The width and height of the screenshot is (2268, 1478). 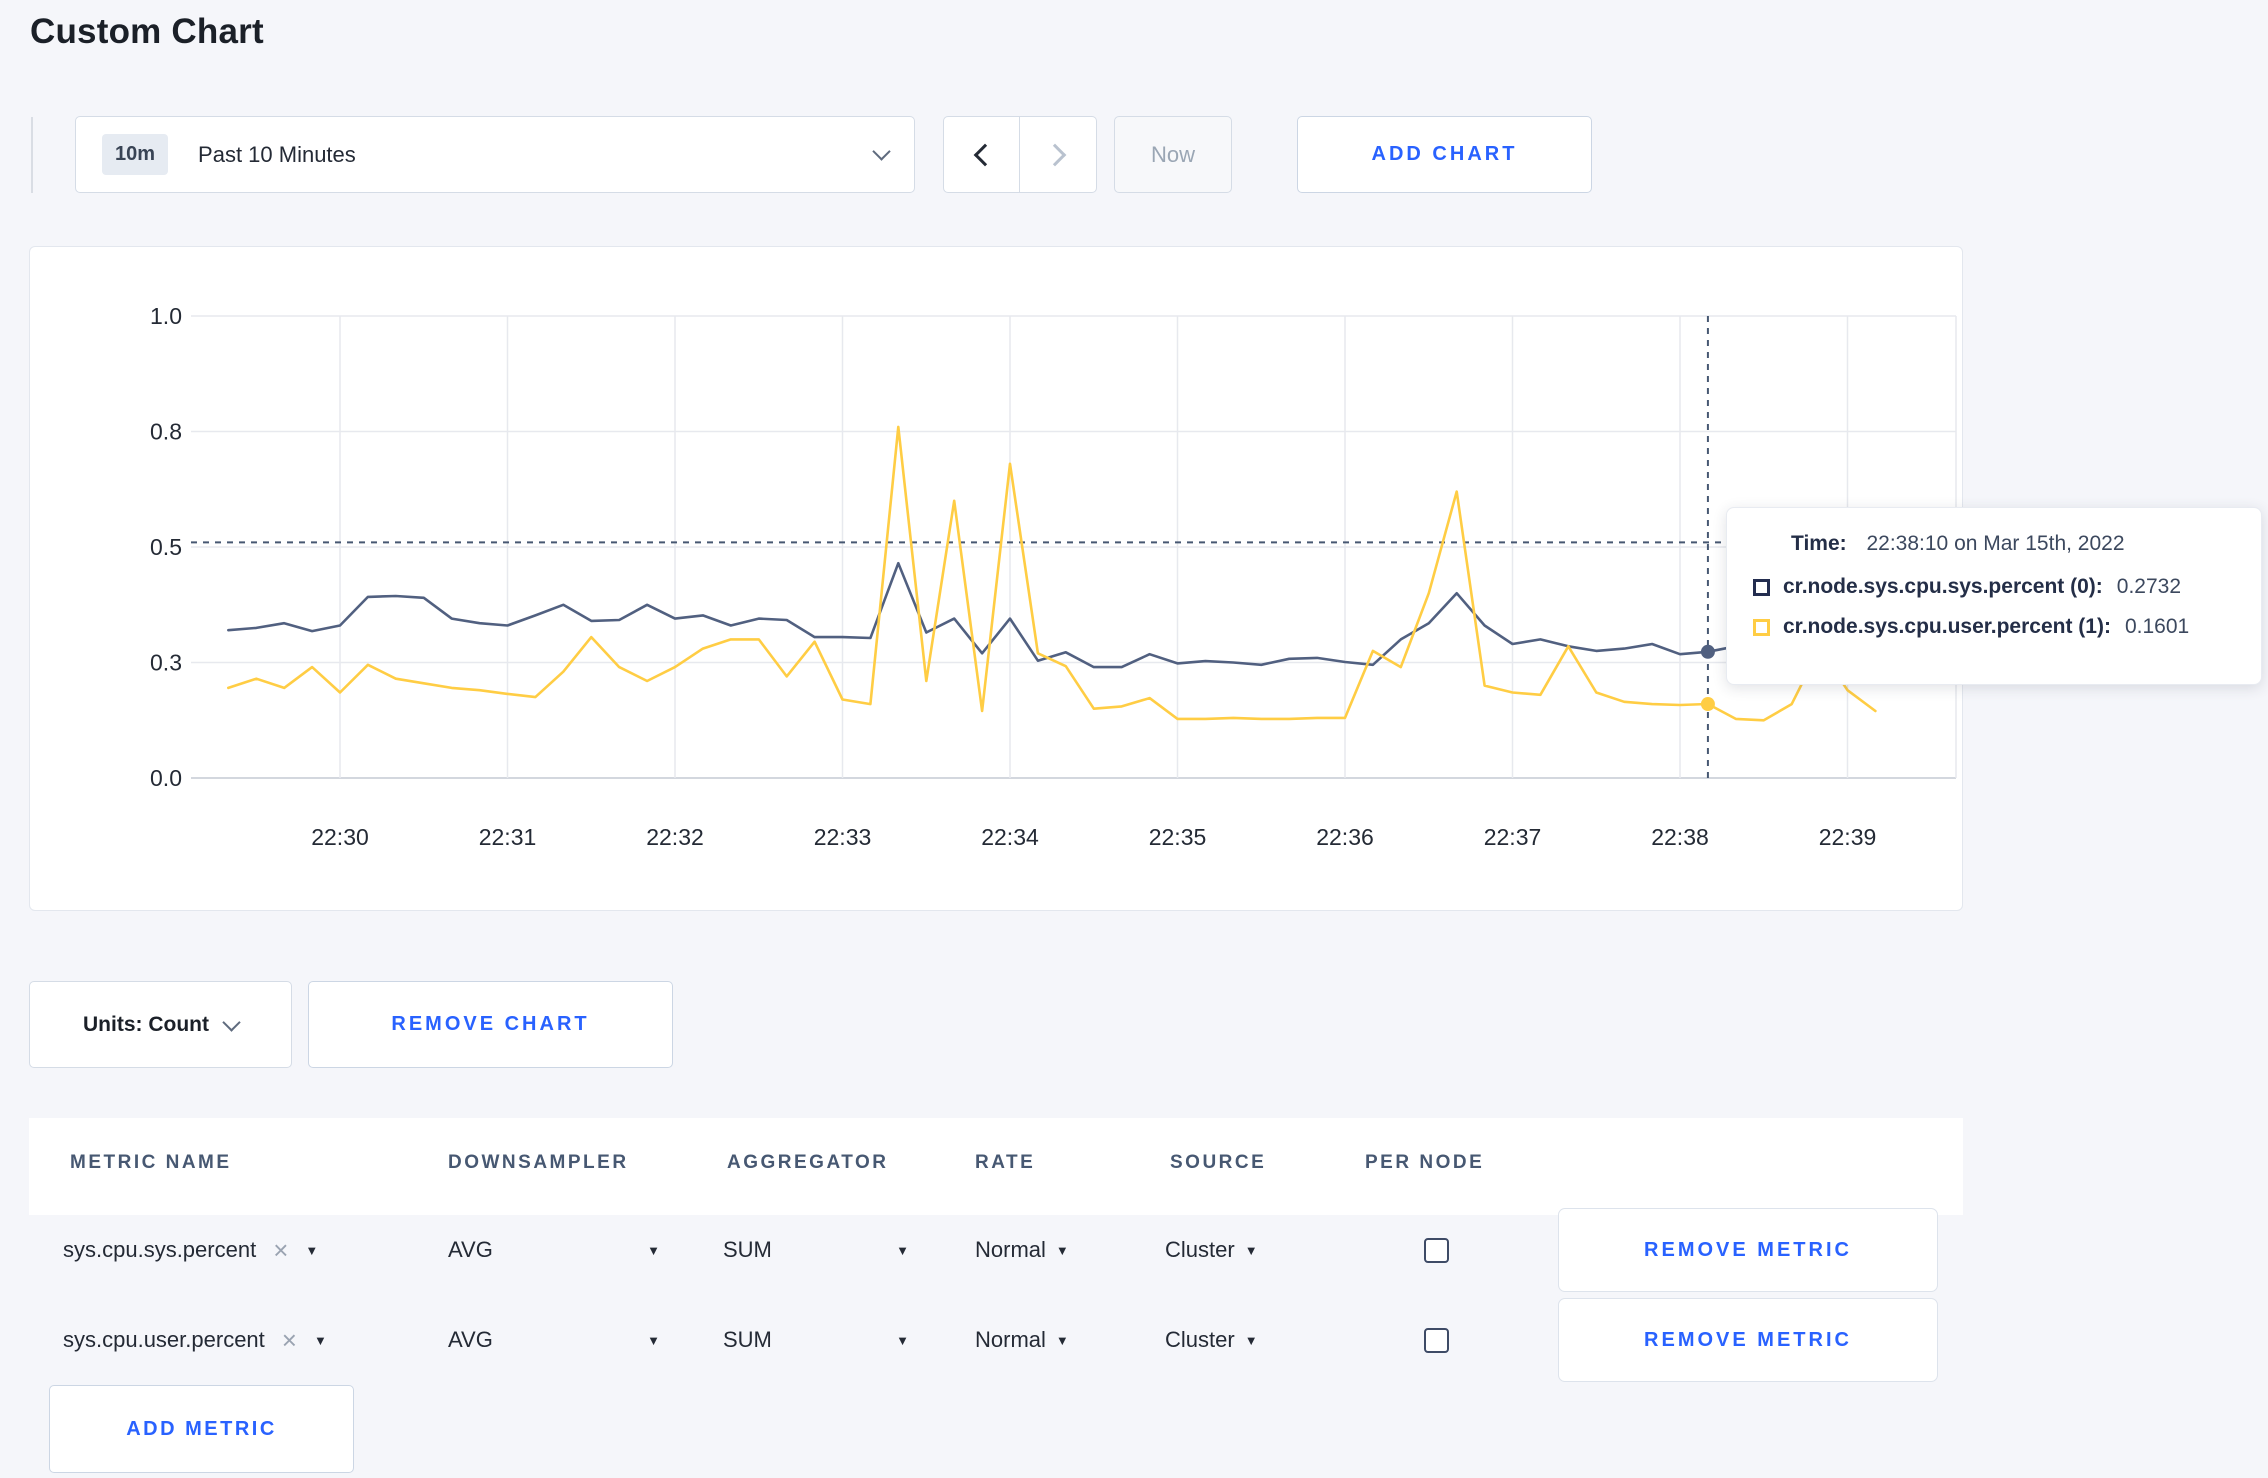 What do you see at coordinates (166, 778) in the screenshot?
I see `y-tick-label: 0.0` at bounding box center [166, 778].